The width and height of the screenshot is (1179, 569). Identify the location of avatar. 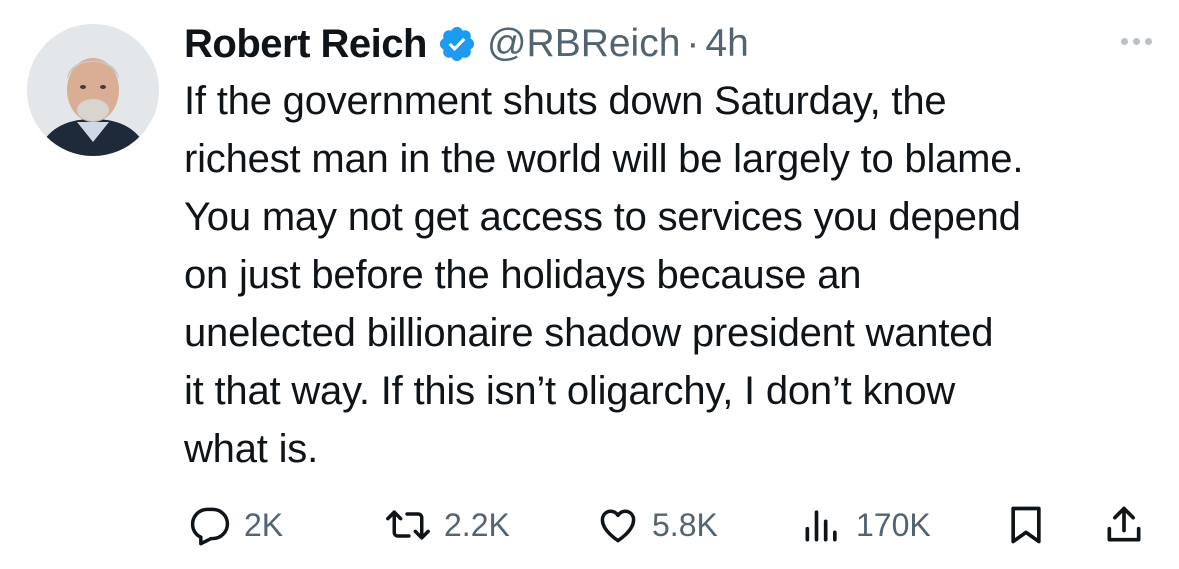
(93, 90).